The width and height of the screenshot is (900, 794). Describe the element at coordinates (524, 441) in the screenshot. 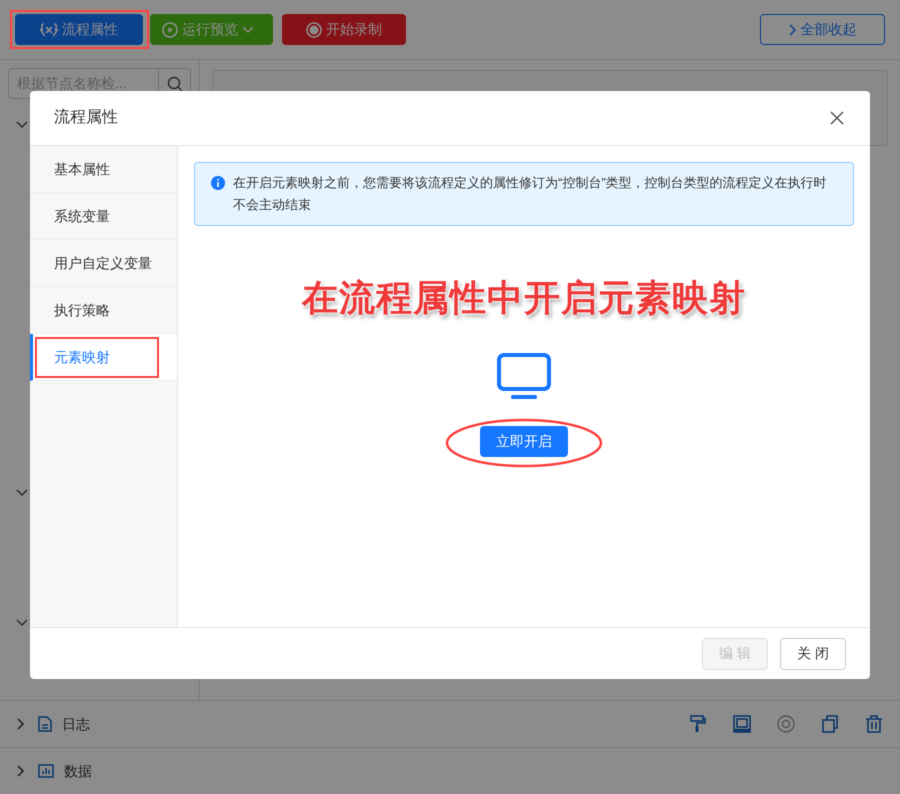

I see `enable-button: 立即开启` at that location.